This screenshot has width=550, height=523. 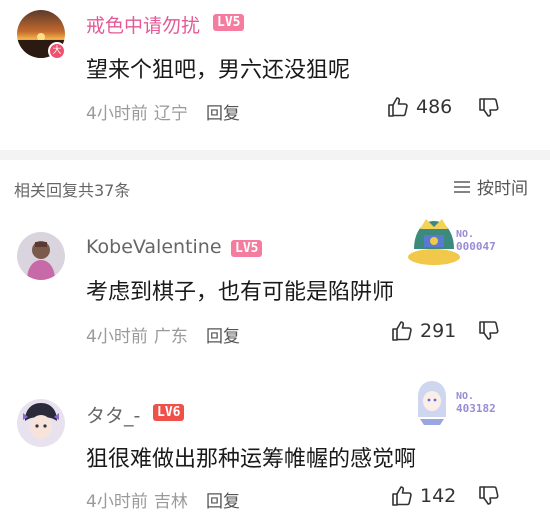 What do you see at coordinates (169, 412) in the screenshot?
I see `level-badge: LV6` at bounding box center [169, 412].